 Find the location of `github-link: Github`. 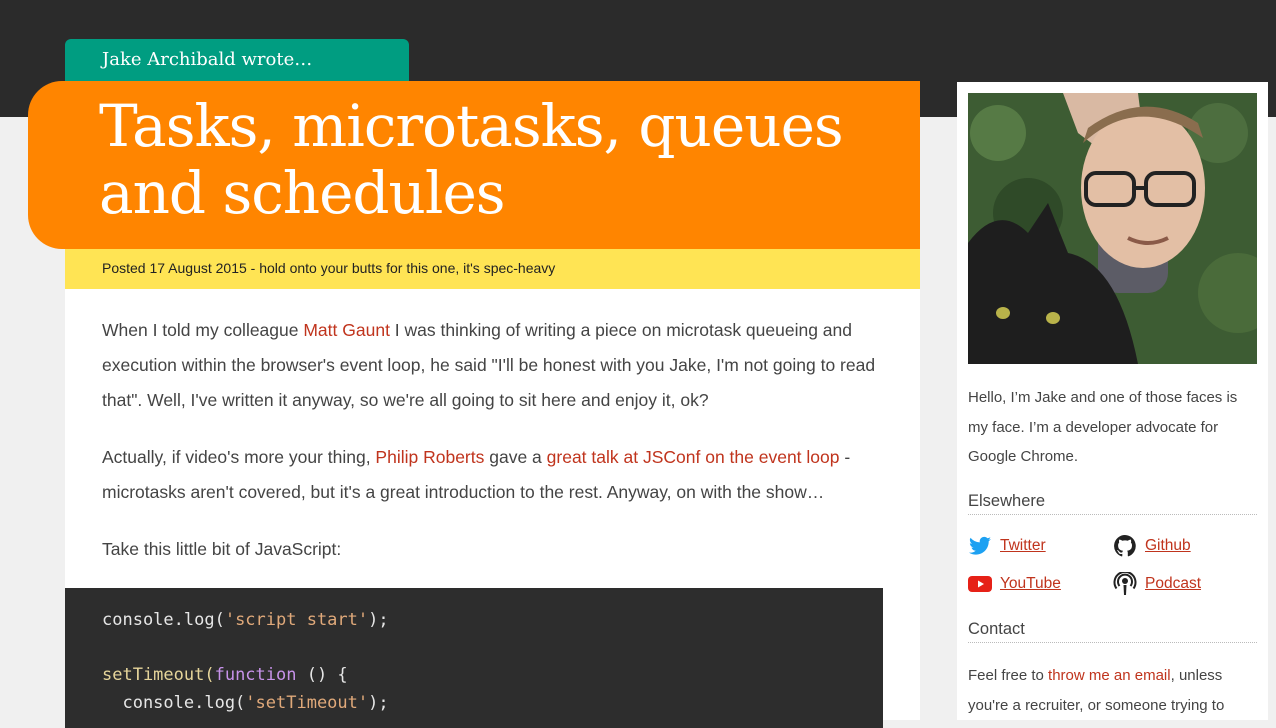

github-link: Github is located at coordinates (1152, 546).